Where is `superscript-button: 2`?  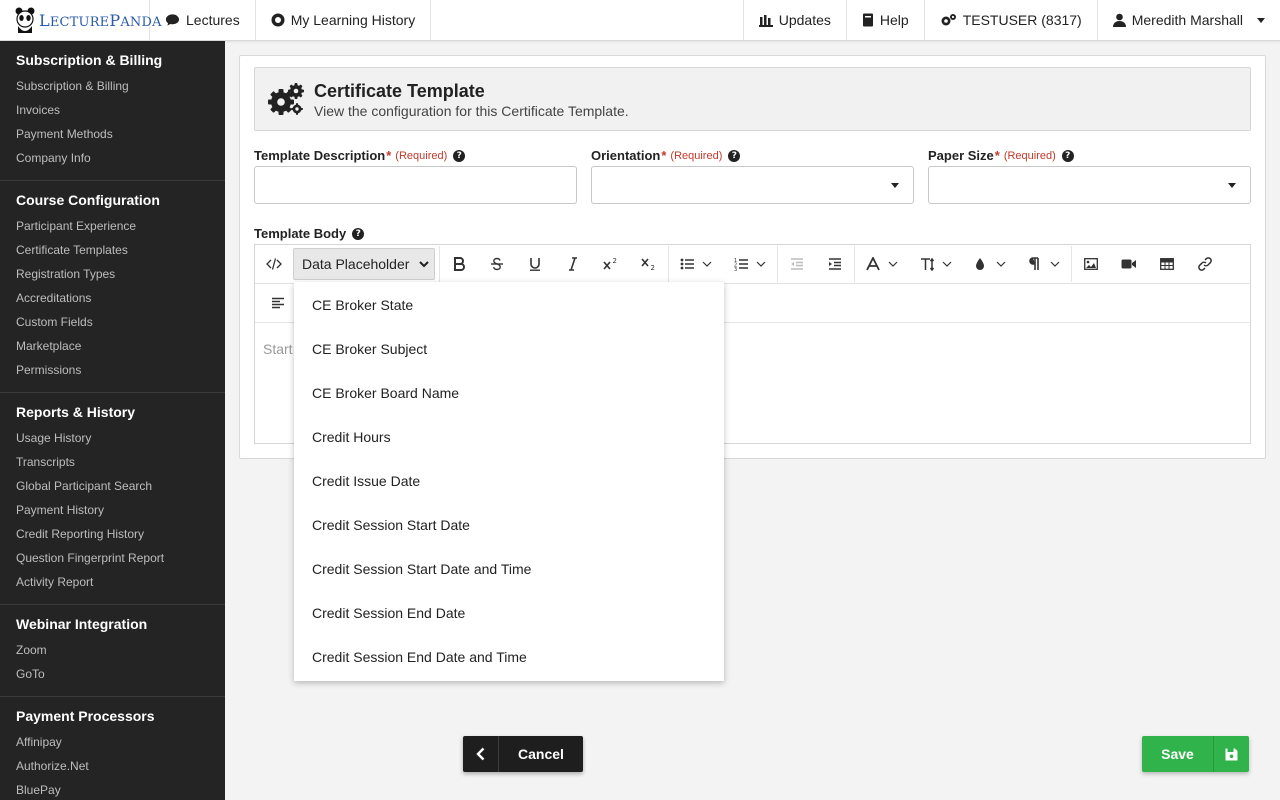
superscript-button: 2 is located at coordinates (611, 264).